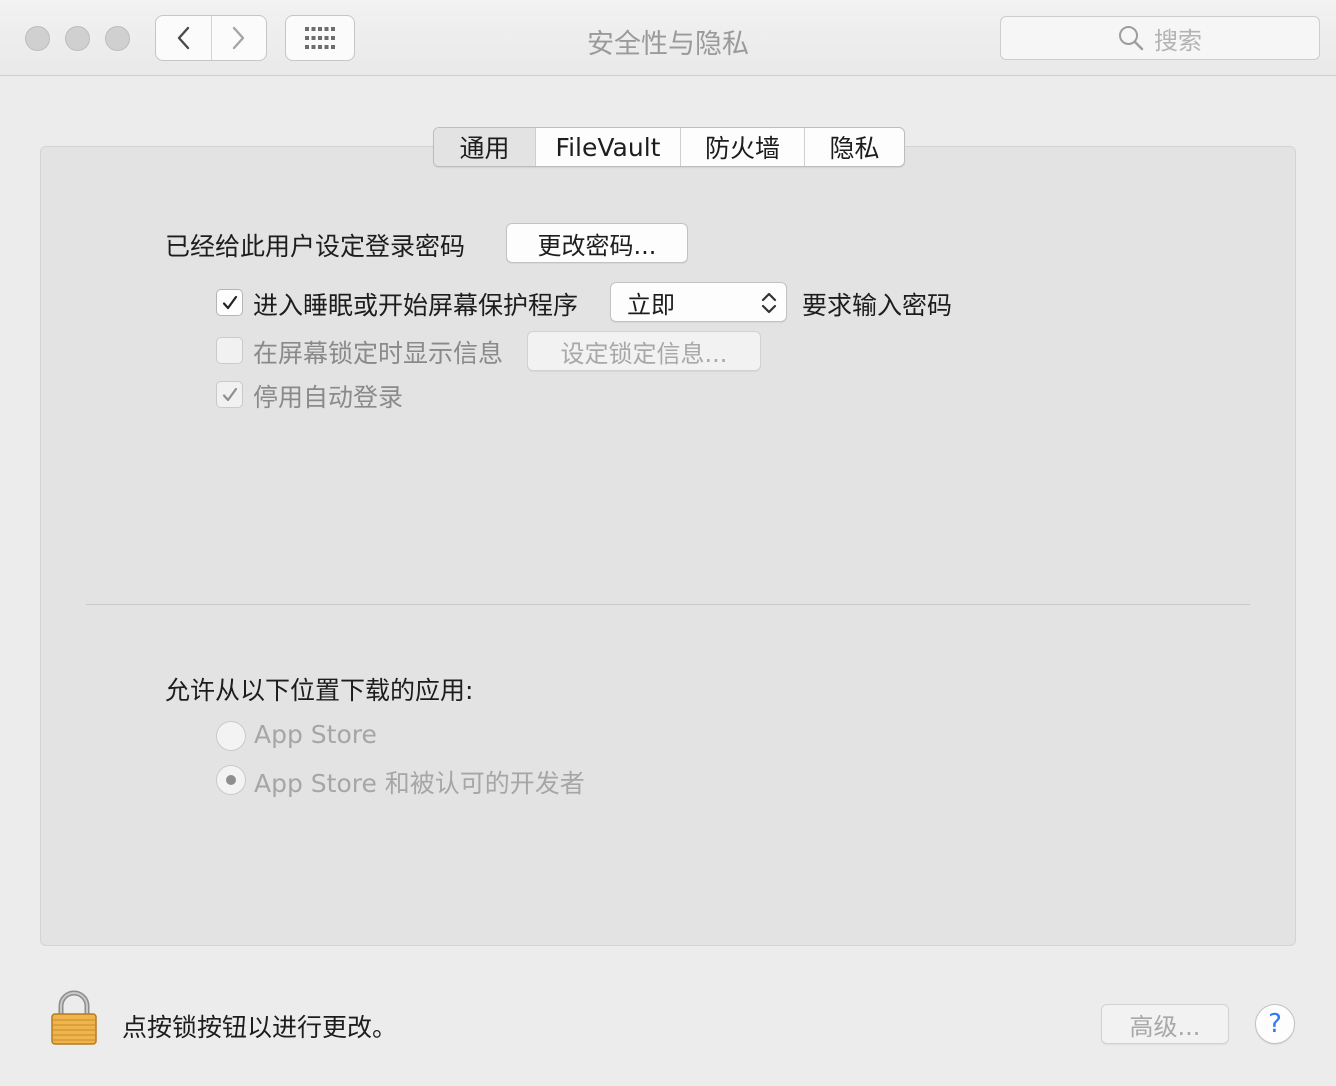 The image size is (1336, 1086). What do you see at coordinates (416, 305) in the screenshot?
I see `require-password-label: 进入睡眠或开始屏幕保护程序` at bounding box center [416, 305].